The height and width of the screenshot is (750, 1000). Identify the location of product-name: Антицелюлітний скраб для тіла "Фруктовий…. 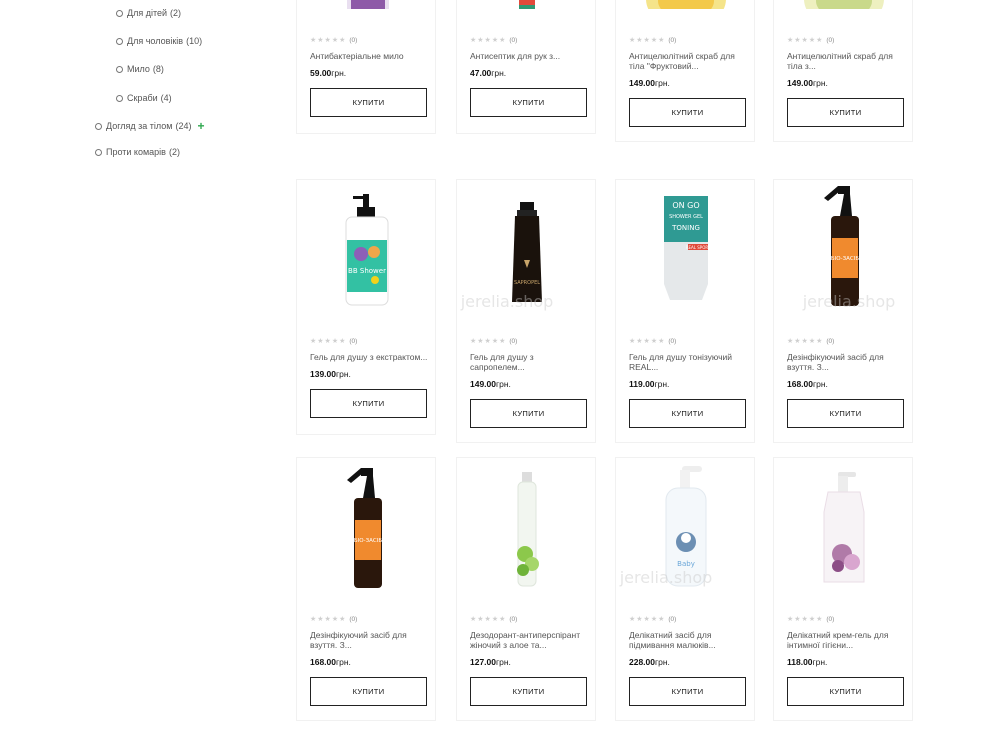
(689, 61).